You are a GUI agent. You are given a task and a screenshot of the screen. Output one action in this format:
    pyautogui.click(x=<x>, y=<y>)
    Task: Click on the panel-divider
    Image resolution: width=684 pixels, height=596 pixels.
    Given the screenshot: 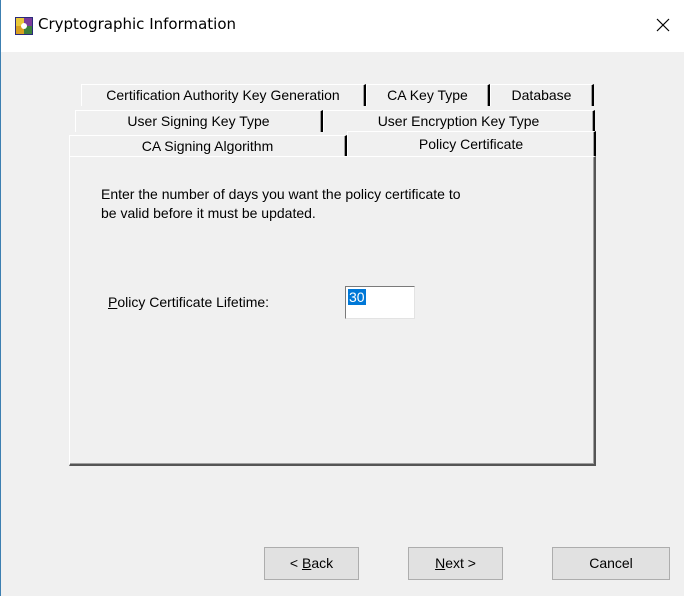 What is the action you would take?
    pyautogui.click(x=208, y=156)
    